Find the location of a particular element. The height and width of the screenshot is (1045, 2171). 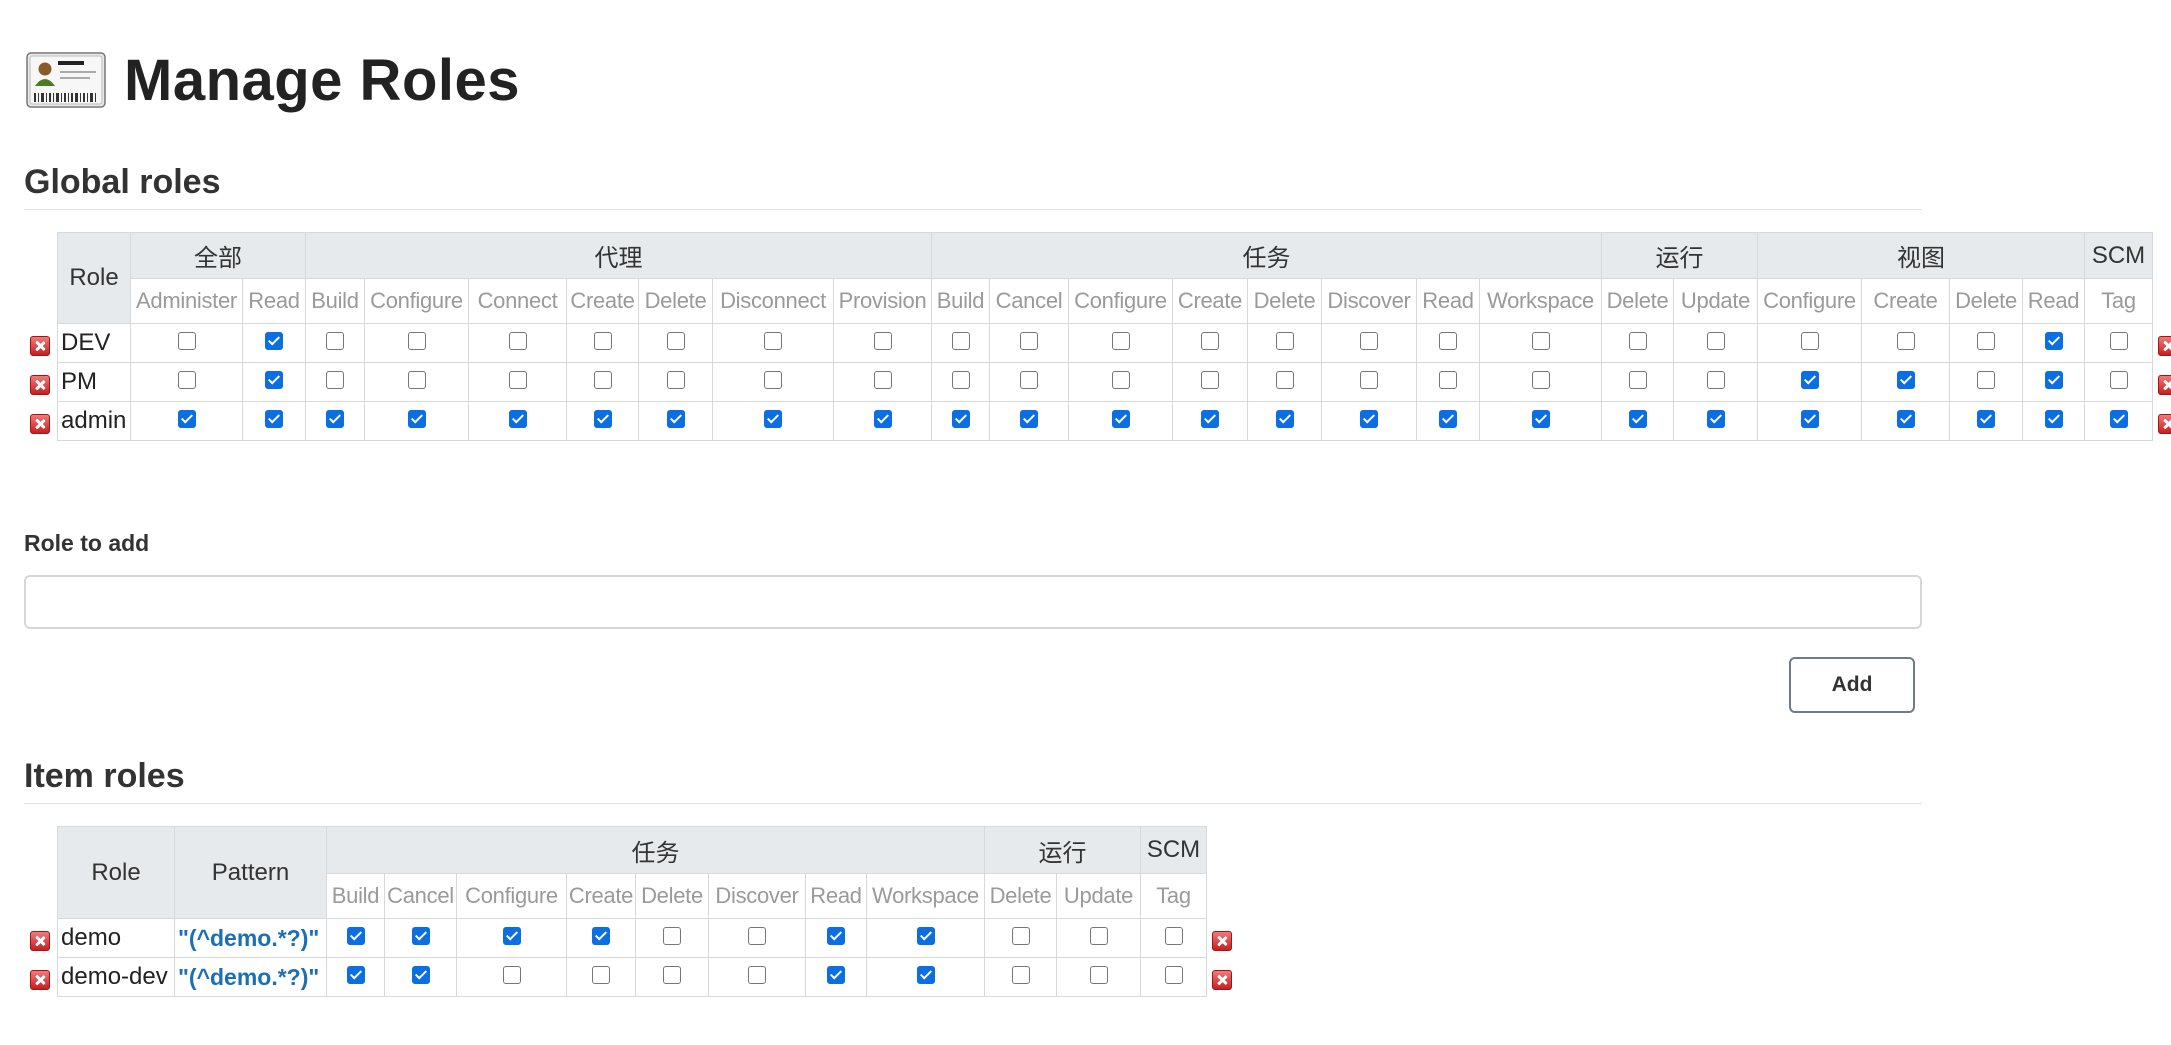

add-role-button: Add is located at coordinates (1852, 685).